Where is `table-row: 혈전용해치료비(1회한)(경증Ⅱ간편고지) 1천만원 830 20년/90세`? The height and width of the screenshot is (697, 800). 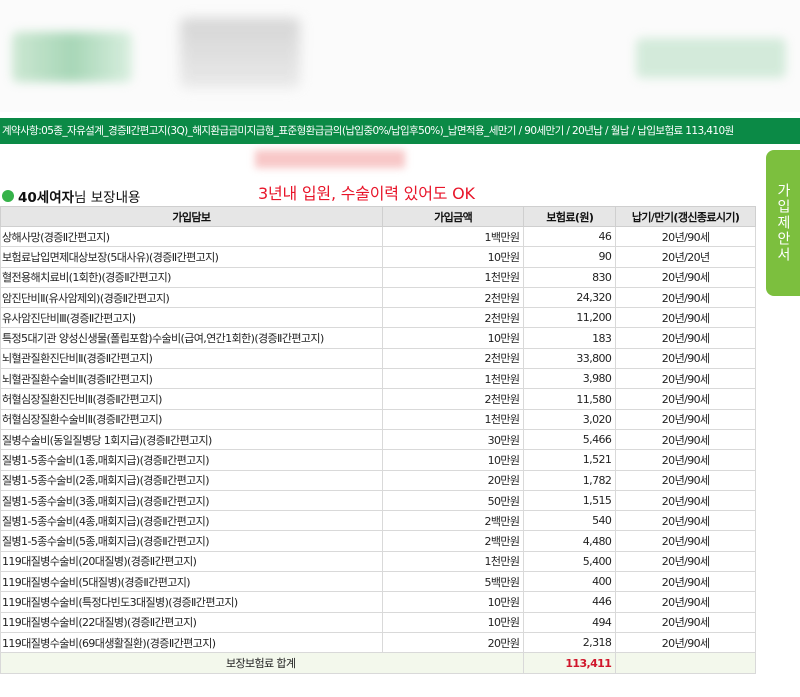 table-row: 혈전용해치료비(1회한)(경증Ⅱ간편고지) 1천만원 830 20년/90세 is located at coordinates (378, 277).